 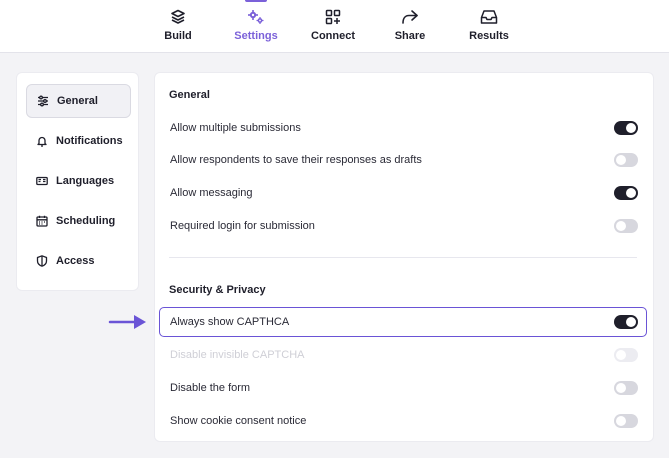 I want to click on layers-icon, so click(x=178, y=17).